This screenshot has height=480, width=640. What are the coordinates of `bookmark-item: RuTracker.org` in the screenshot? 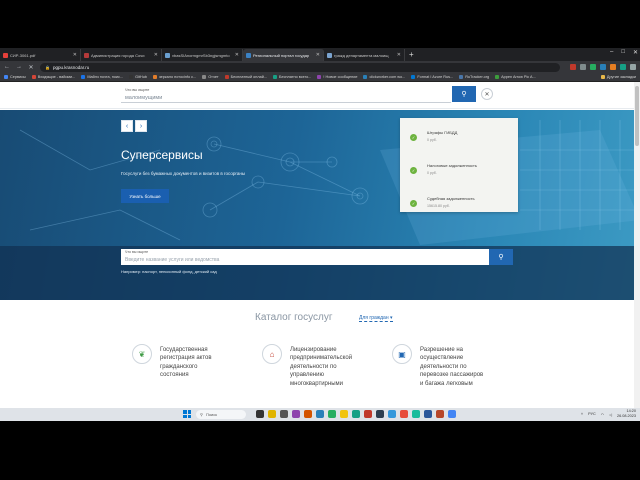 It's located at (474, 77).